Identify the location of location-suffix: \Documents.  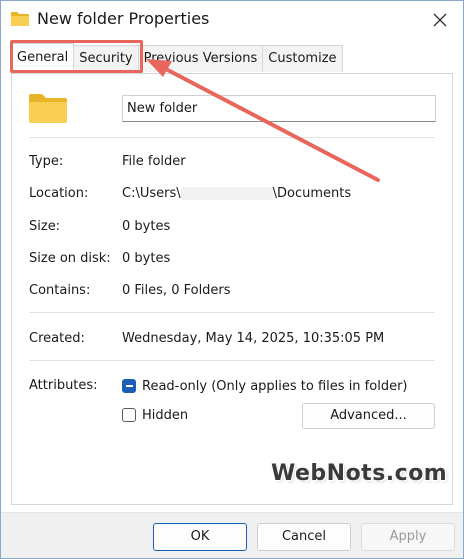
(312, 193).